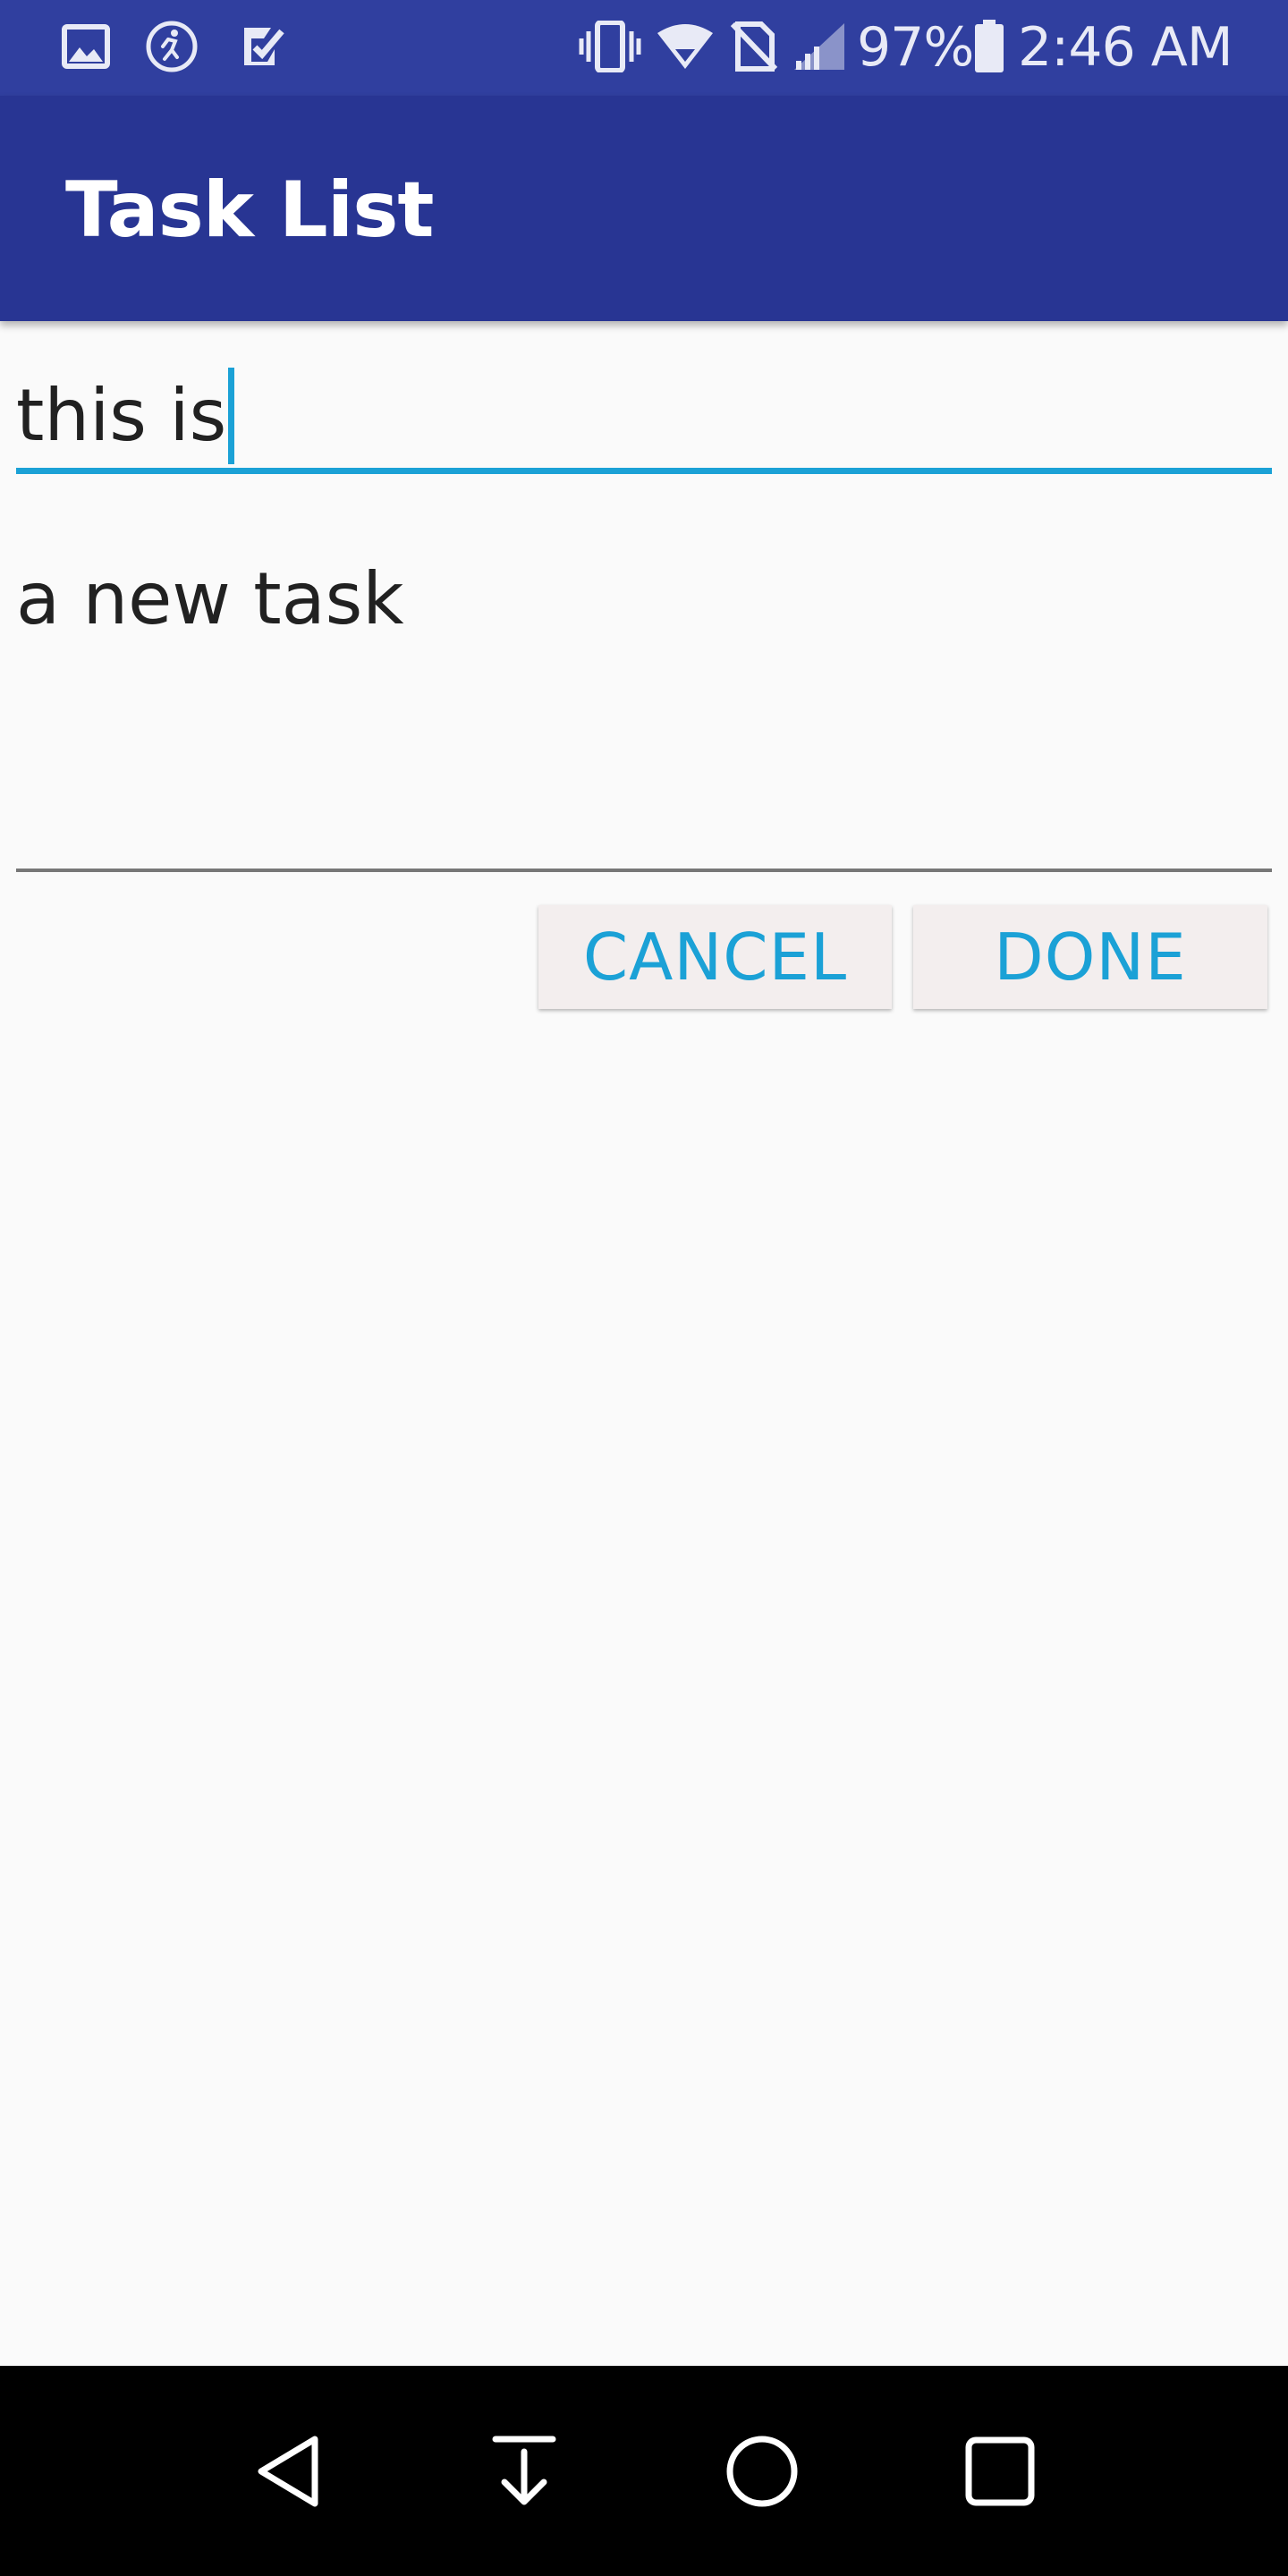  Describe the element at coordinates (265, 46) in the screenshot. I see `tasks-icon` at that location.